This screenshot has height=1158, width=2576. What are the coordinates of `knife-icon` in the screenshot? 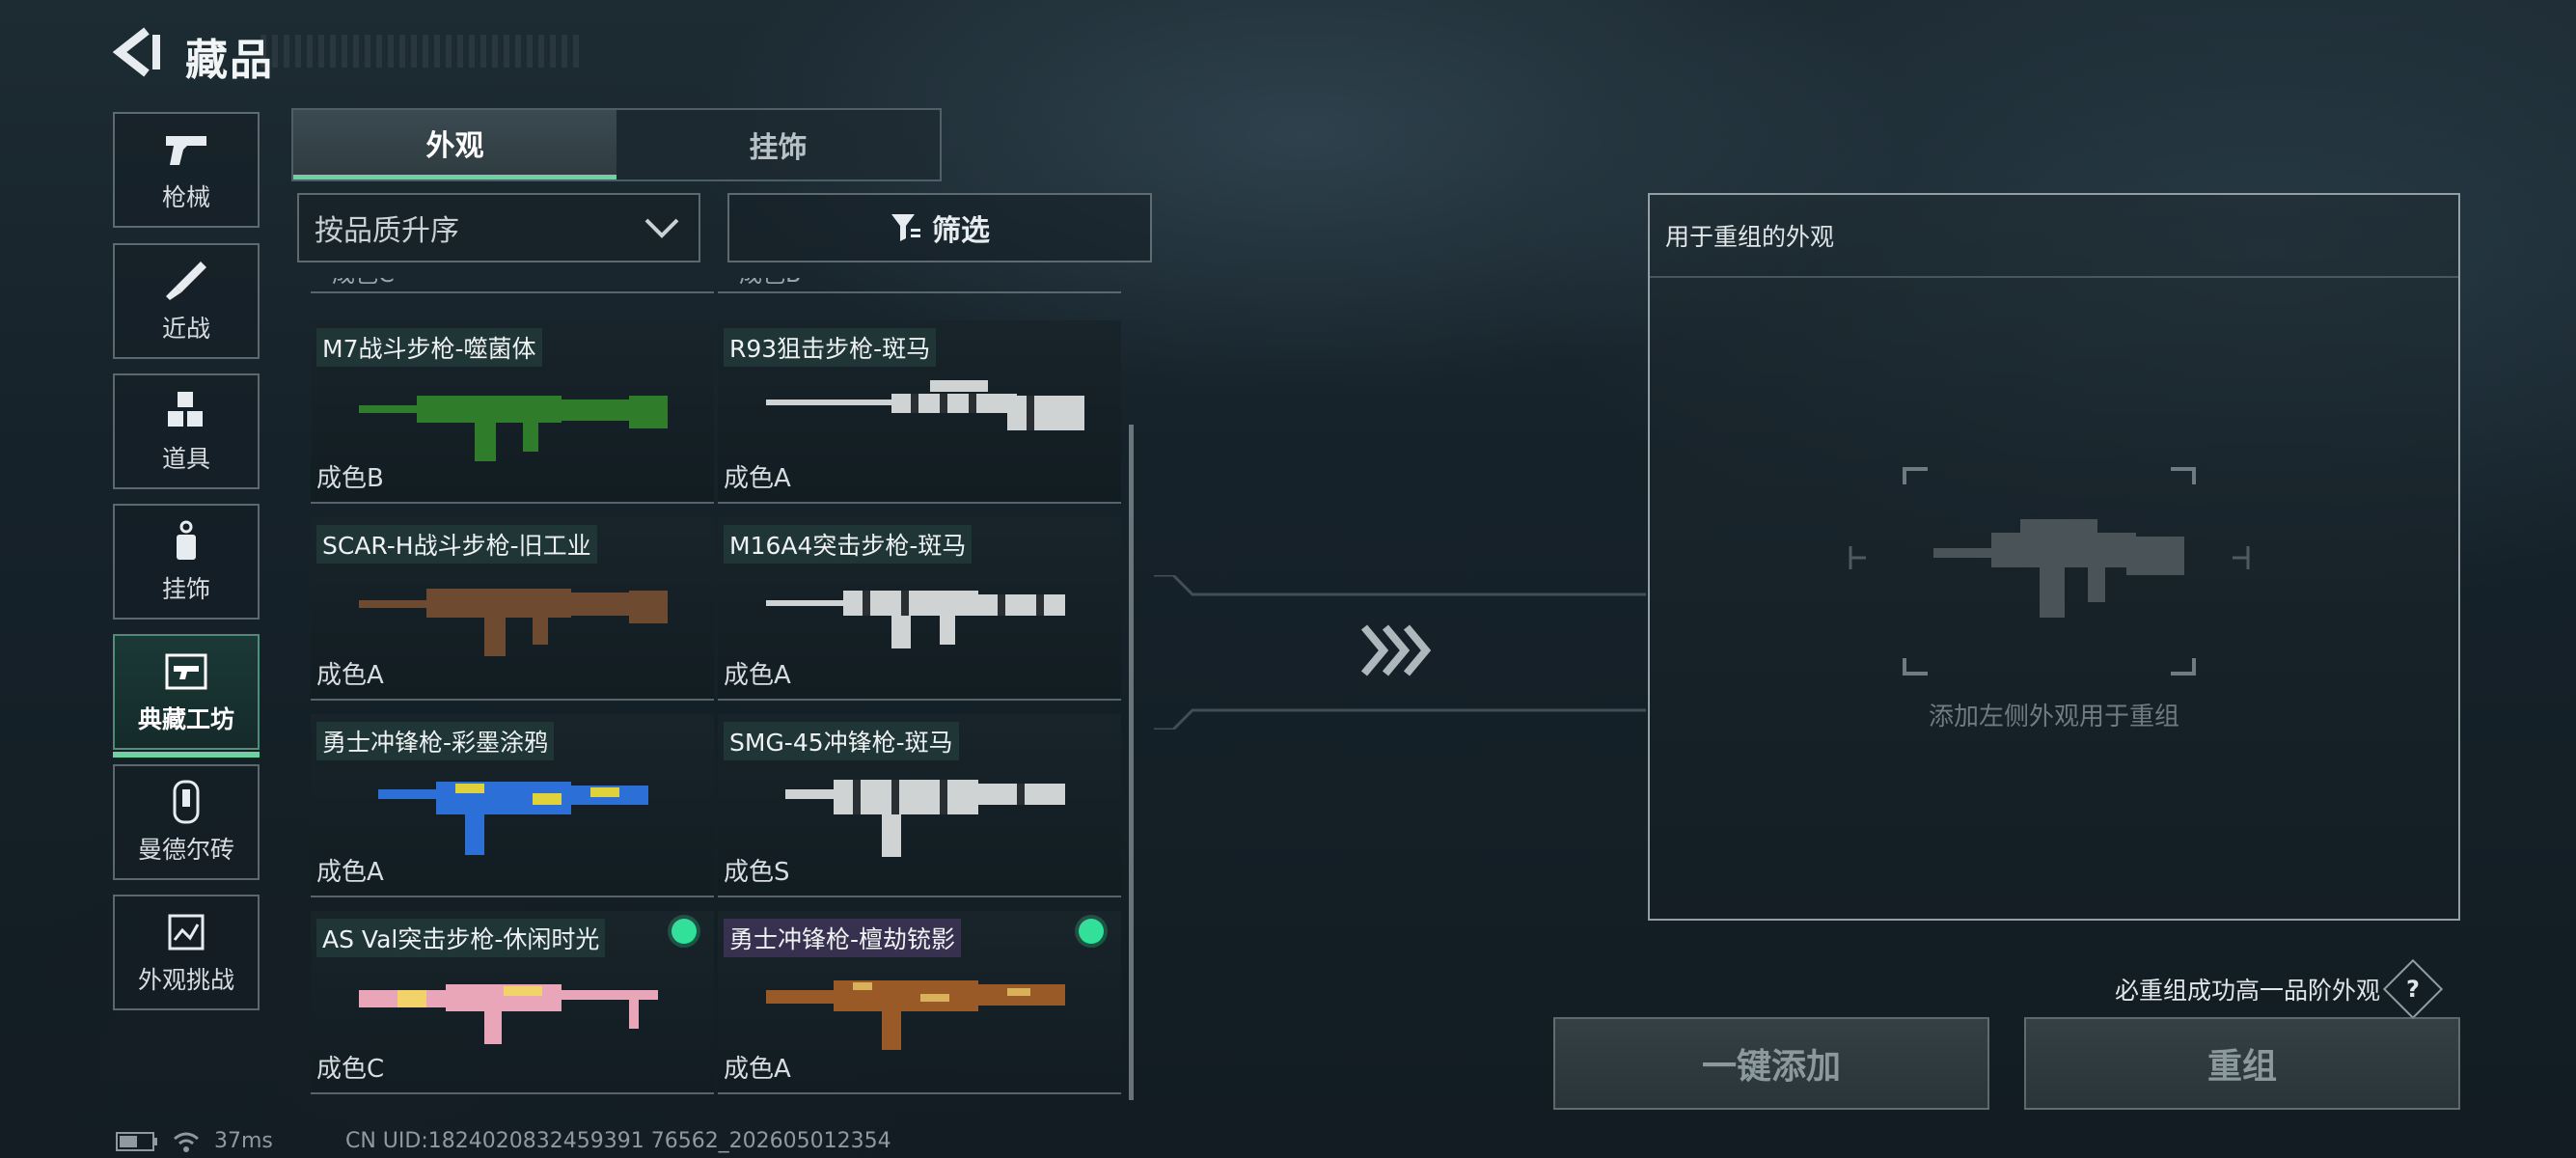 It's located at (186, 281).